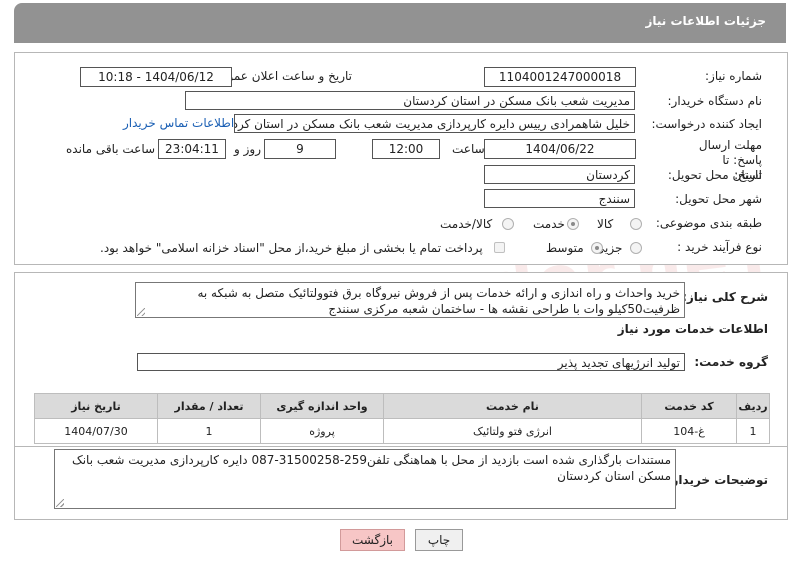 This screenshot has width=788, height=566. What do you see at coordinates (689, 406) in the screenshot?
I see `col-service-code: کد خدمت` at bounding box center [689, 406].